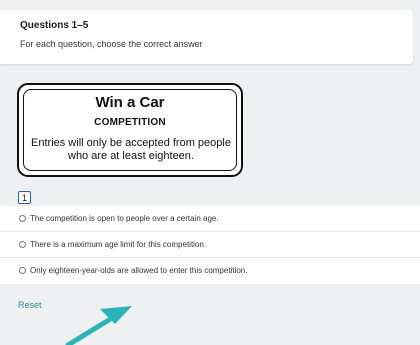 The image size is (420, 345). Describe the element at coordinates (98, 325) in the screenshot. I see `pointer-arrow-icon` at that location.